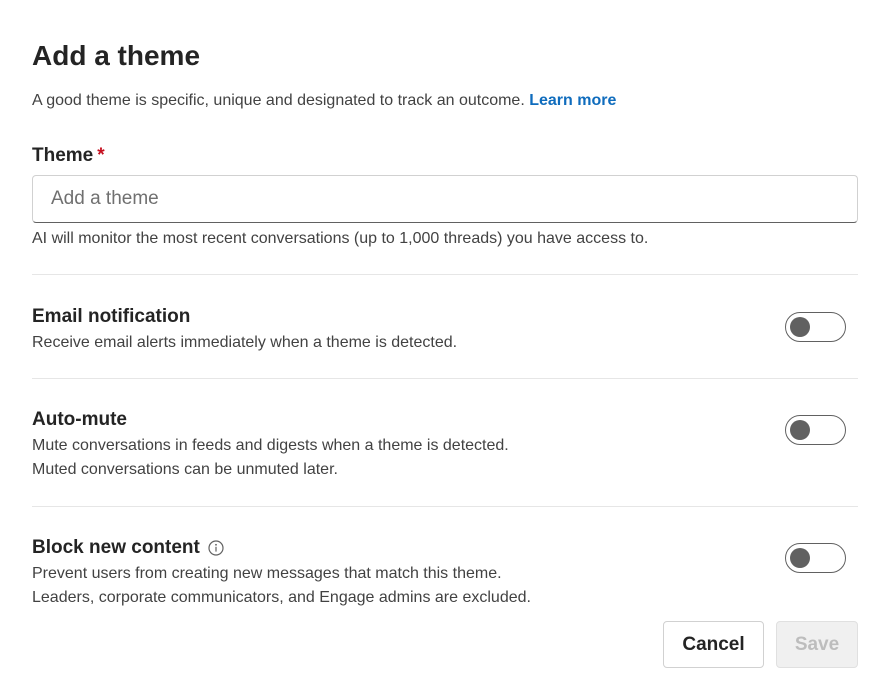 The width and height of the screenshot is (889, 699). What do you see at coordinates (817, 644) in the screenshot?
I see `save-button: Save` at bounding box center [817, 644].